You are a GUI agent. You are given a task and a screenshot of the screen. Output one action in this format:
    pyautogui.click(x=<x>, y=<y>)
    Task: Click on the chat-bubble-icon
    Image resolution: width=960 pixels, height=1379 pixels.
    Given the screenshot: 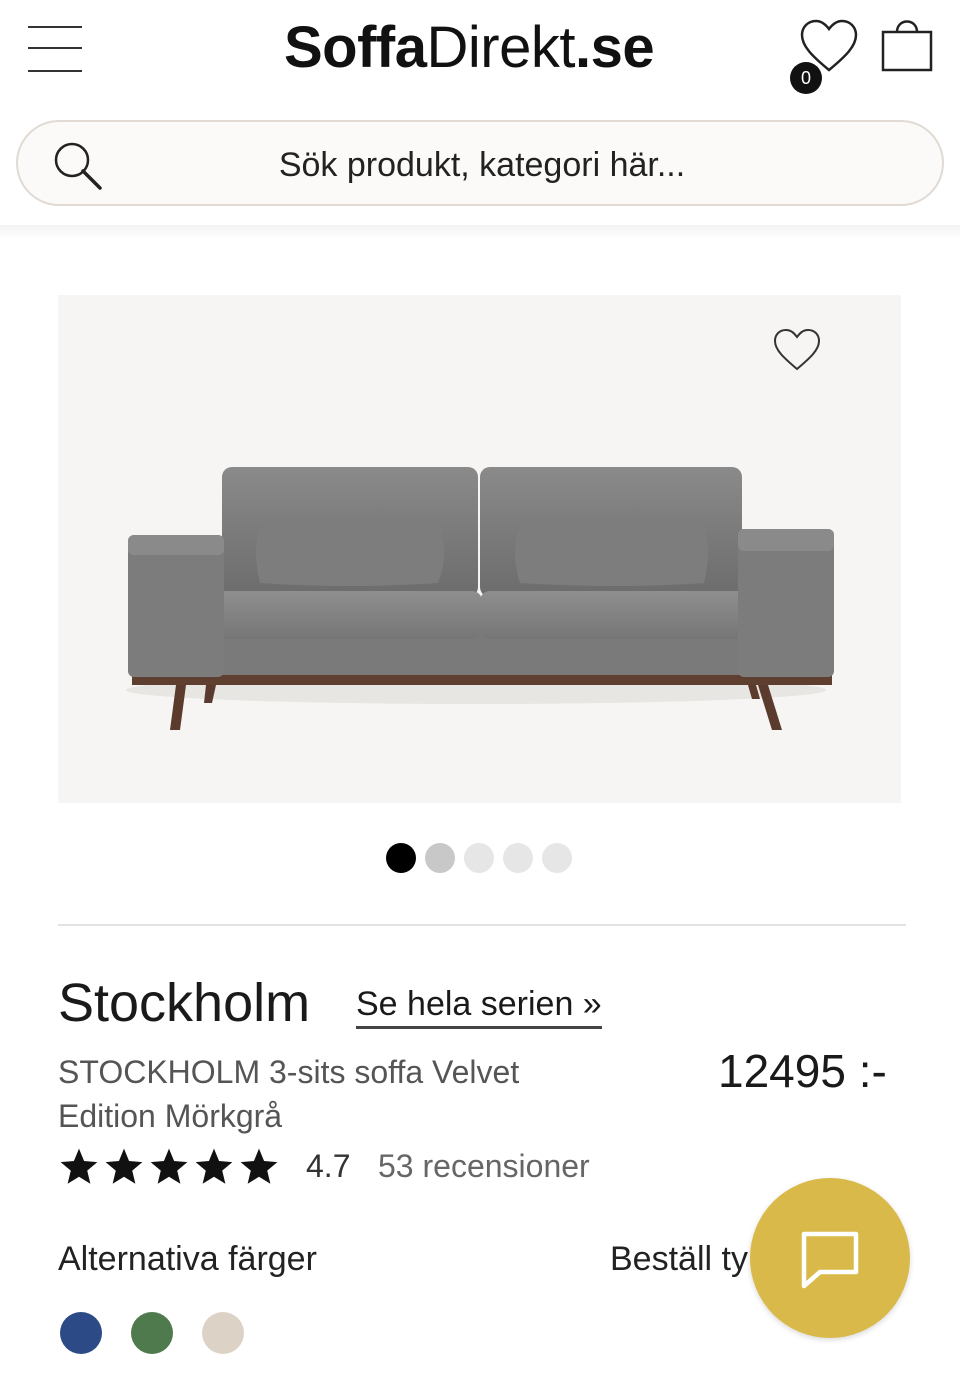 What is the action you would take?
    pyautogui.click(x=830, y=1260)
    